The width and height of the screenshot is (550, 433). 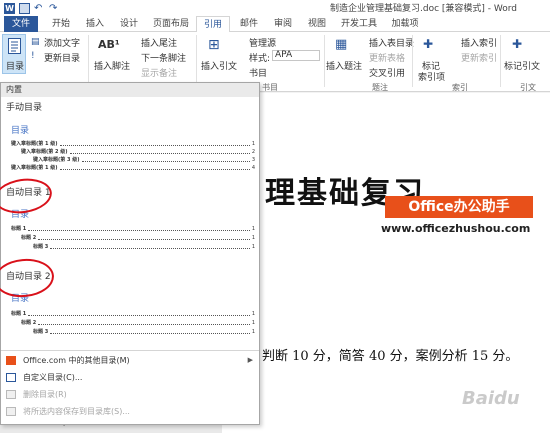 What do you see at coordinates (11, 394) in the screenshot?
I see `remove-toc-icon` at bounding box center [11, 394].